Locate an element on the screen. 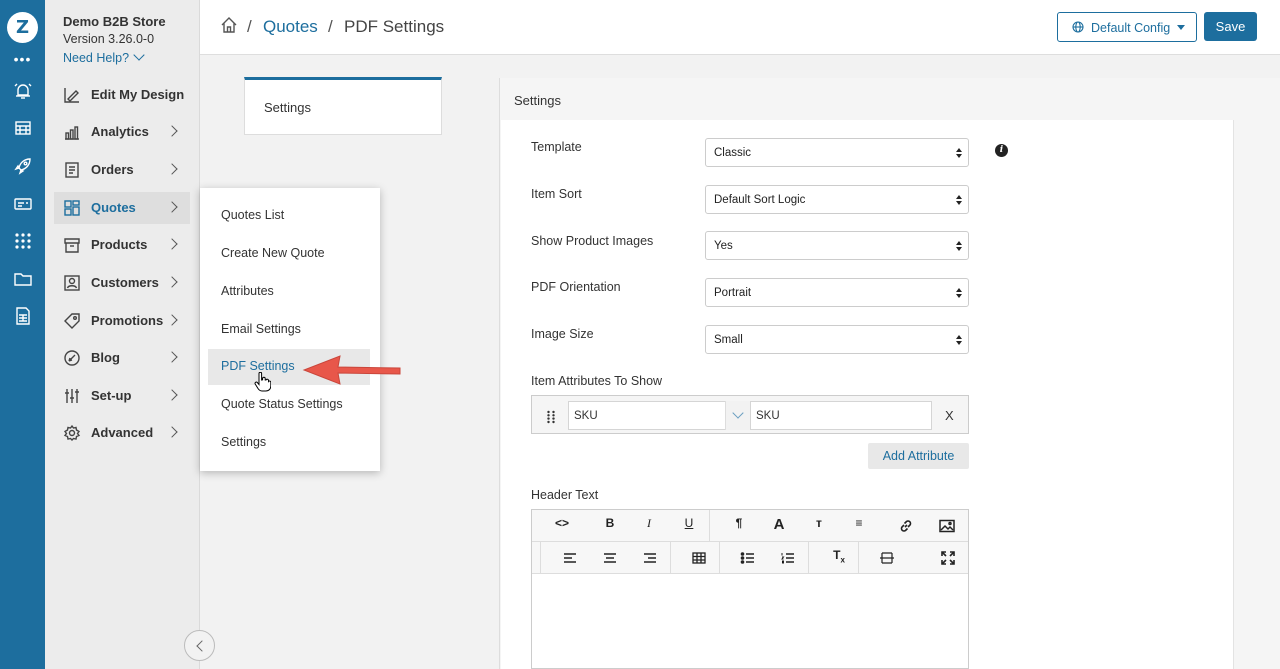 Image resolution: width=1280 pixels, height=669 pixels. sidebar-item-analytics: Analytics is located at coordinates (122, 132).